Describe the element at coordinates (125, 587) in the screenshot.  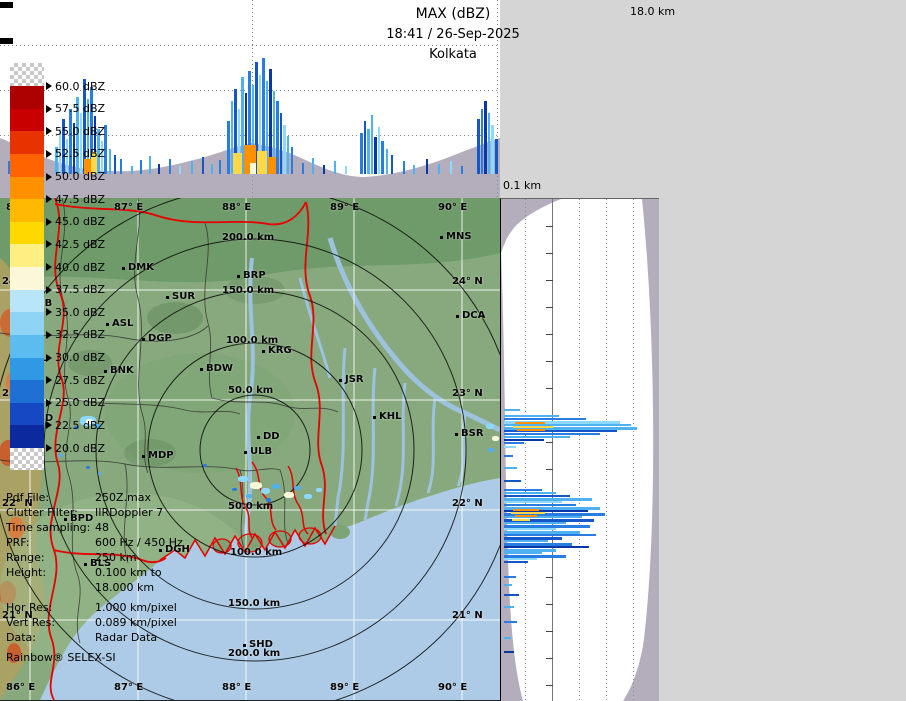
I see `info-row-value: 18.000 km` at that location.